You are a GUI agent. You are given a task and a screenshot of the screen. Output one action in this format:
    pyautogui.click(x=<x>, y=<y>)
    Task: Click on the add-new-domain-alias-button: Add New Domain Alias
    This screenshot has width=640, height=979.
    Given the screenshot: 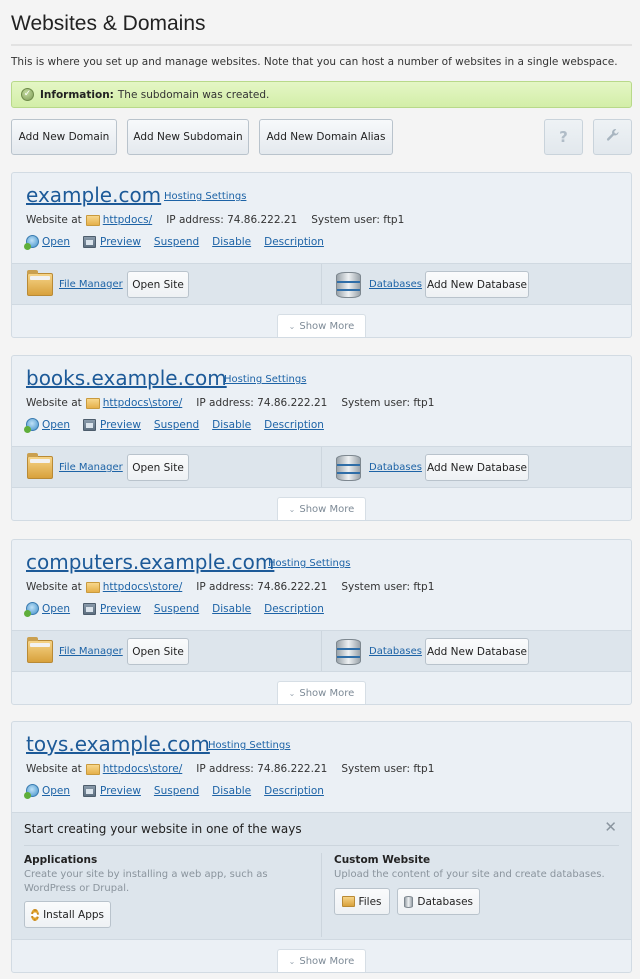 What is the action you would take?
    pyautogui.click(x=326, y=137)
    